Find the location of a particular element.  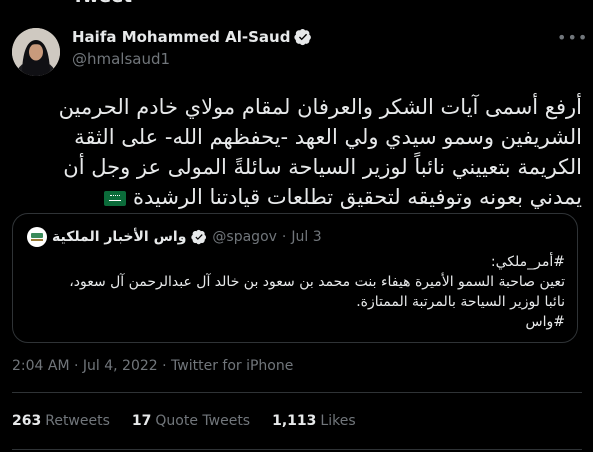

author-name: Haifa Mohammed Al-Saud is located at coordinates (181, 37).